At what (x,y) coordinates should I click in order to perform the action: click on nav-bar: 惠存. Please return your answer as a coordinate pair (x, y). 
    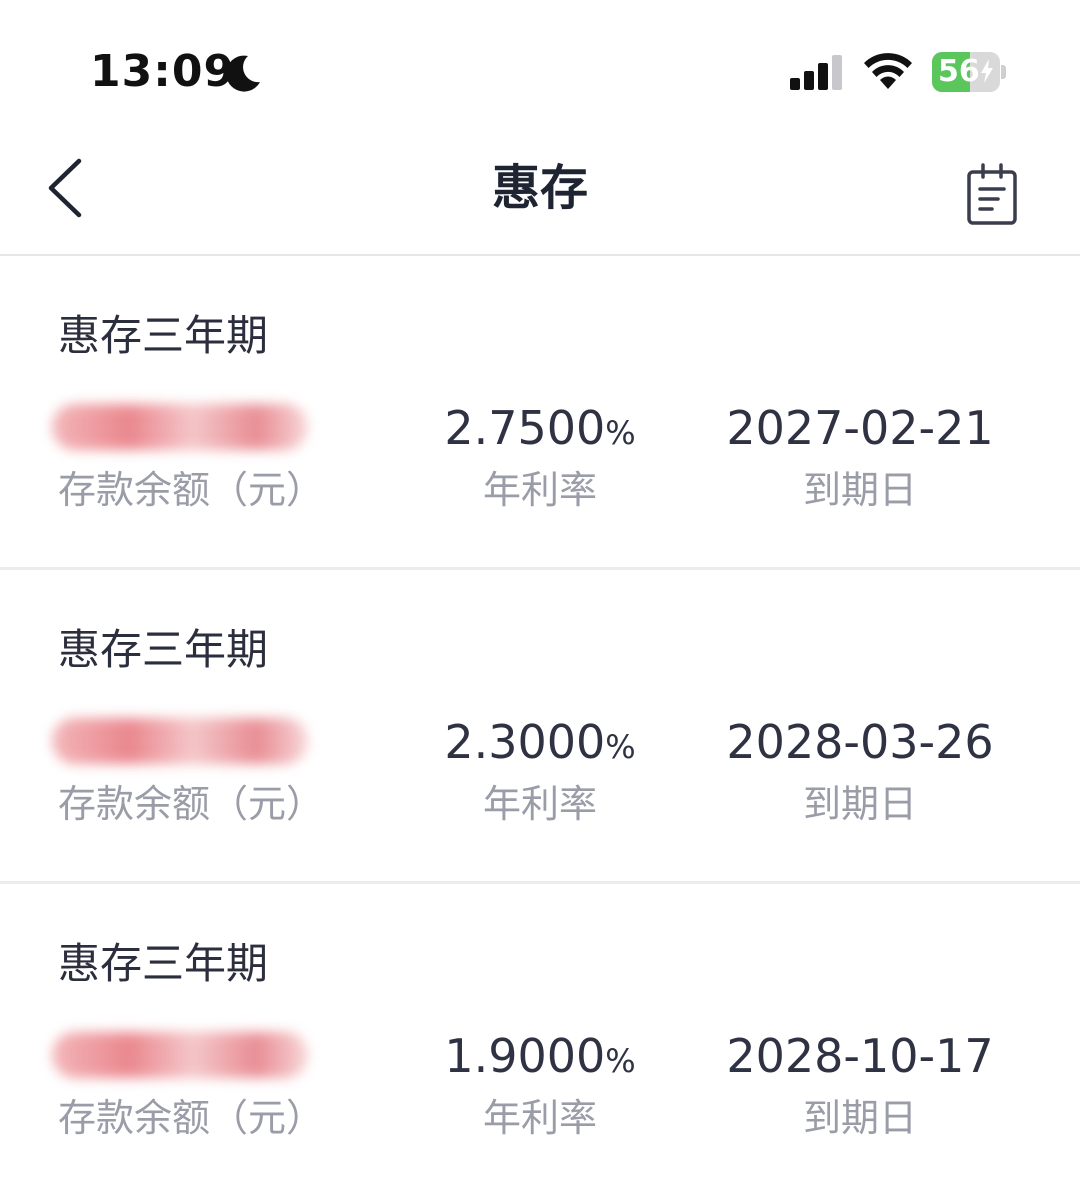
    Looking at the image, I should click on (540, 188).